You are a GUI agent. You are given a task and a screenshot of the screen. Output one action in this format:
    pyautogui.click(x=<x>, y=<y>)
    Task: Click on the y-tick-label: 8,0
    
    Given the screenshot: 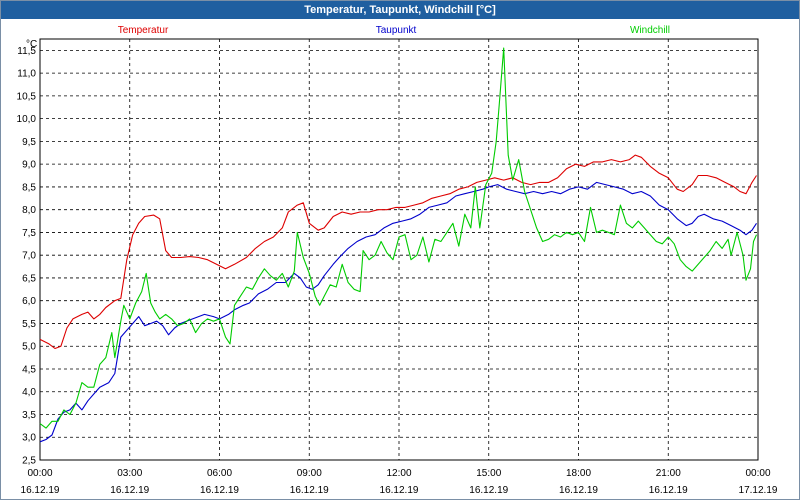 What is the action you would take?
    pyautogui.click(x=29, y=210)
    